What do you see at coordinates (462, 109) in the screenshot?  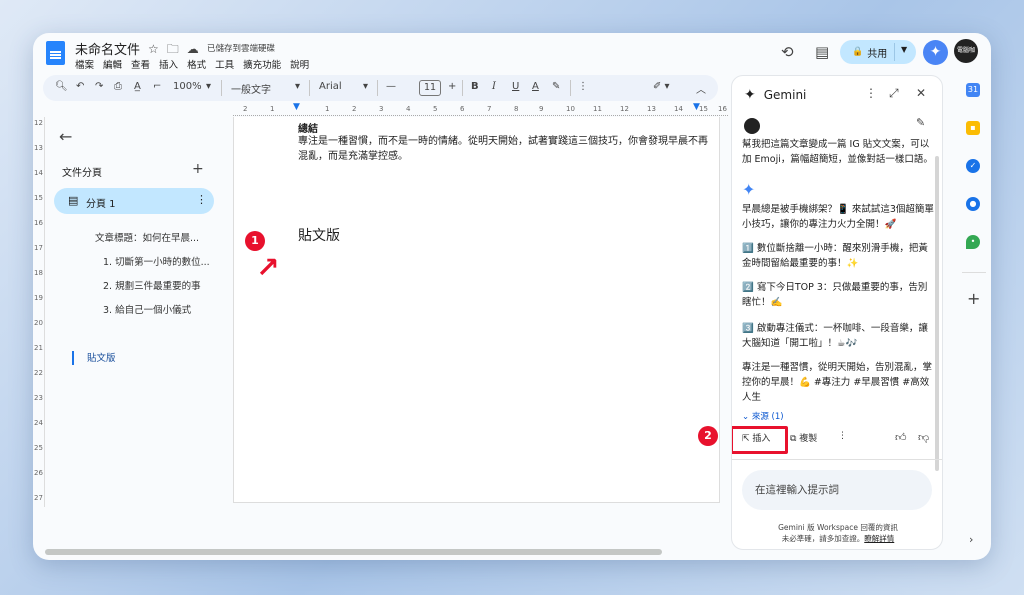 I see `ruler-tick: 6` at bounding box center [462, 109].